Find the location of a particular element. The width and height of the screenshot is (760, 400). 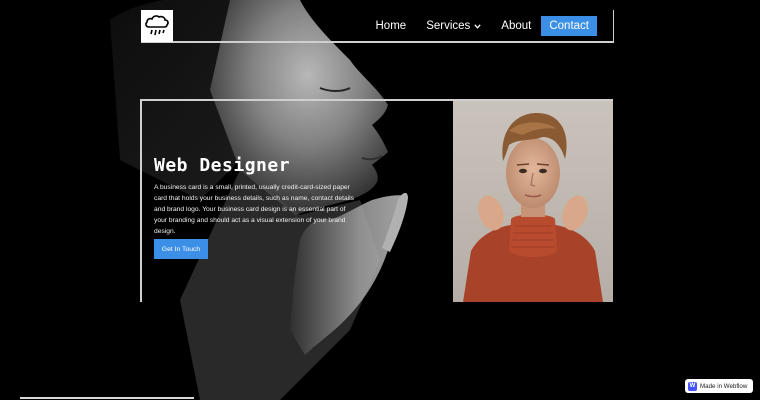

logo is located at coordinates (157, 26).